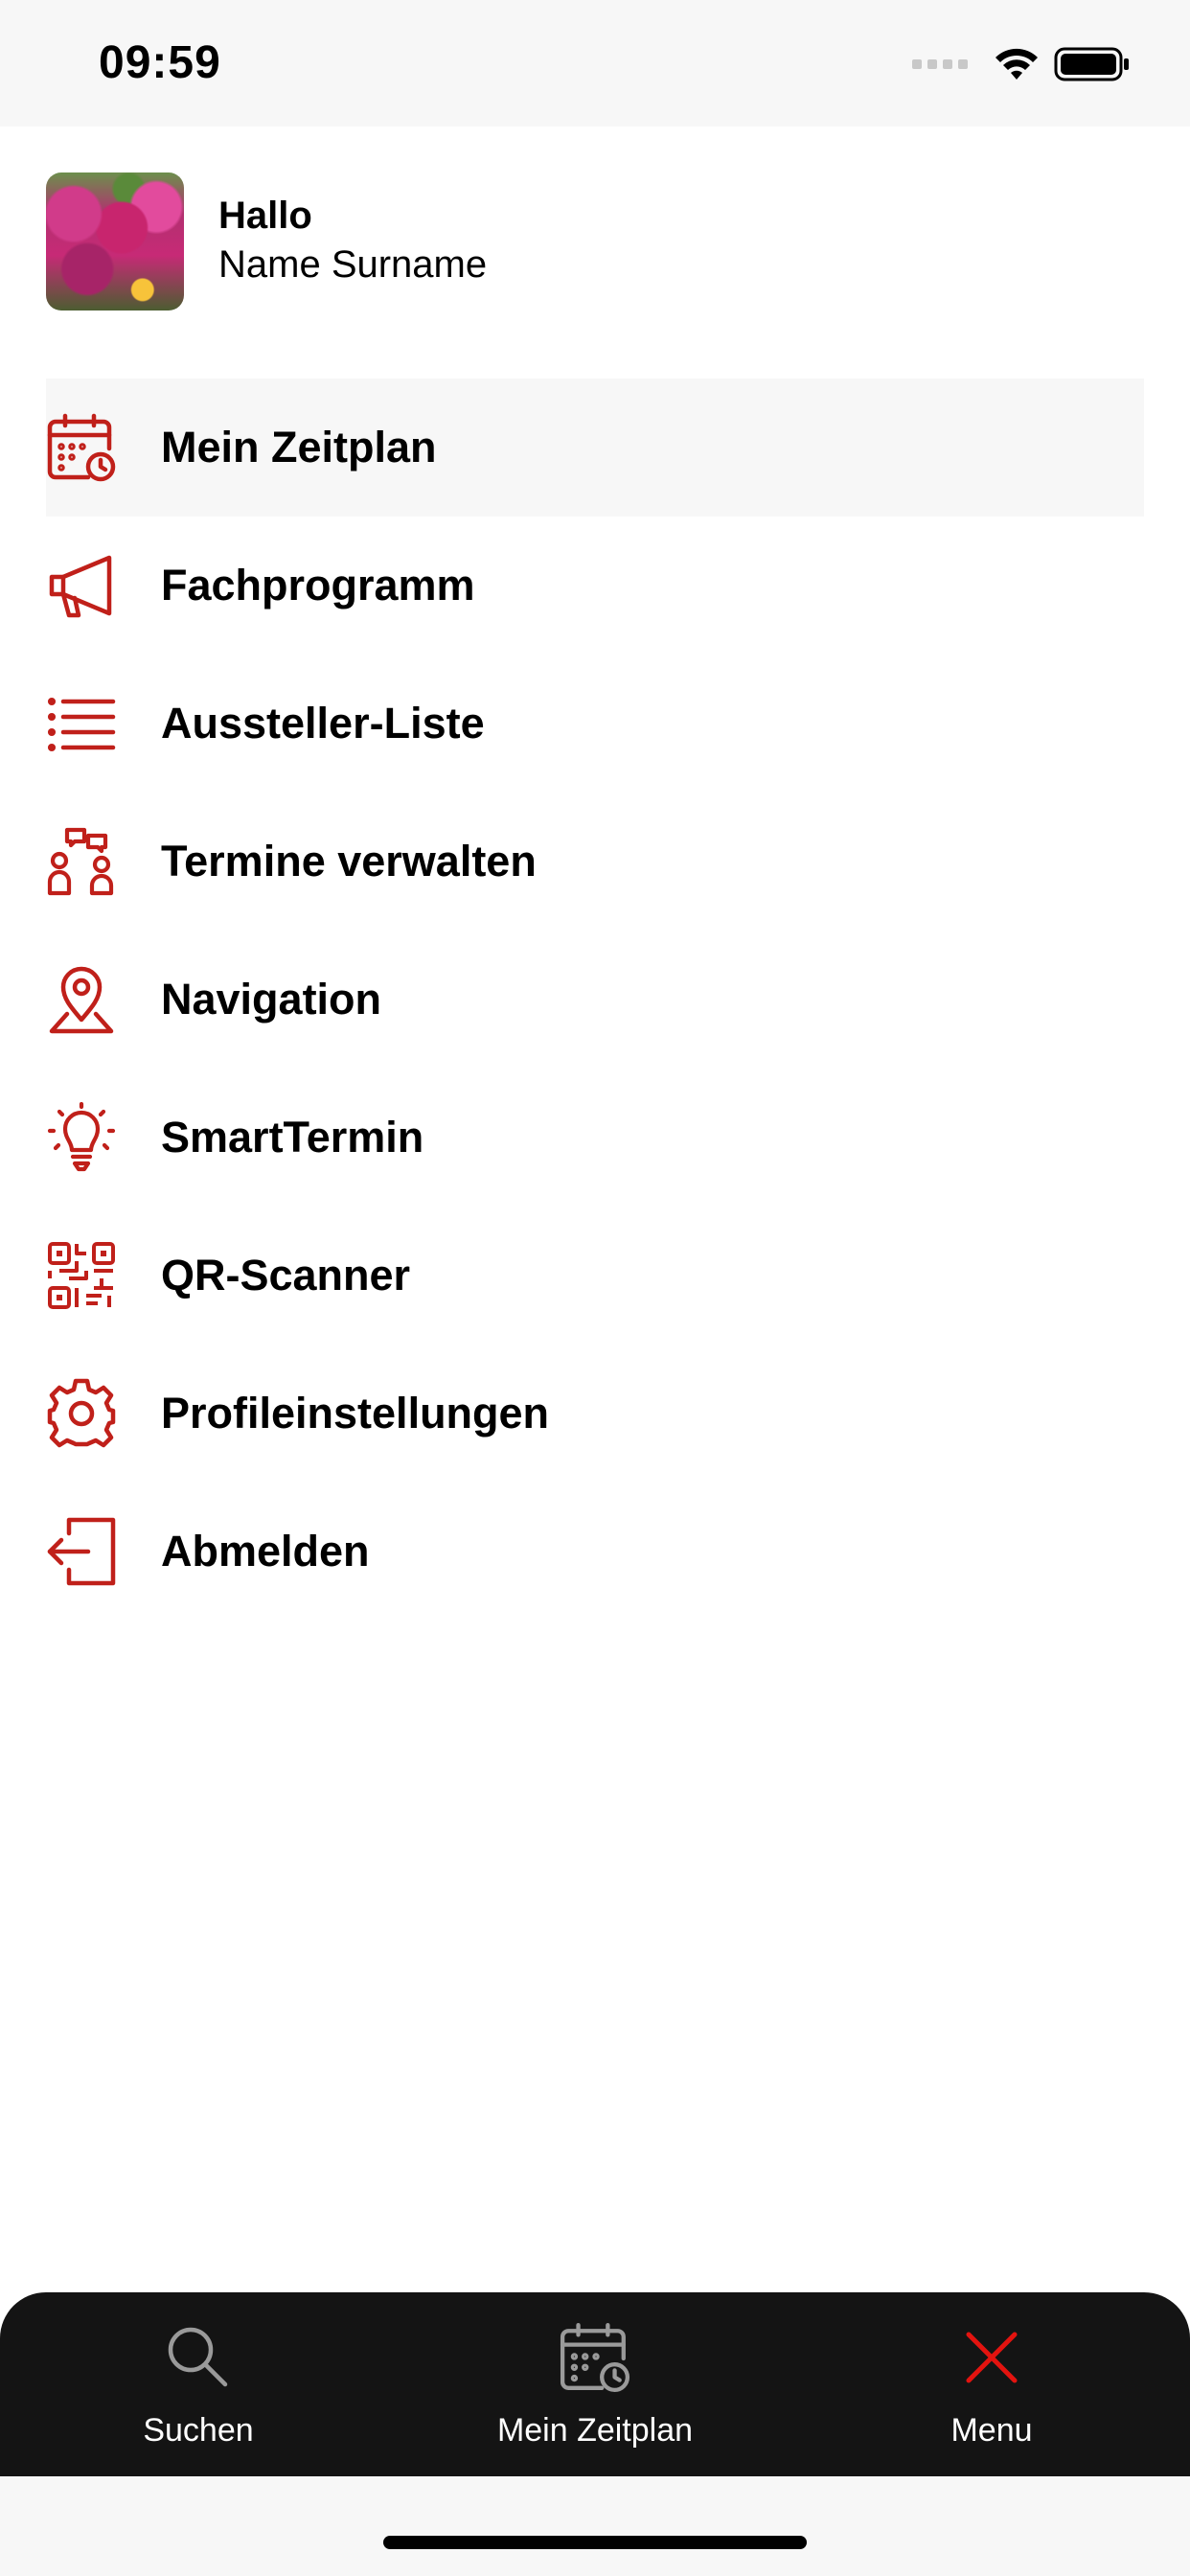 The height and width of the screenshot is (2576, 1190). Describe the element at coordinates (991, 2360) in the screenshot. I see `close-icon` at that location.